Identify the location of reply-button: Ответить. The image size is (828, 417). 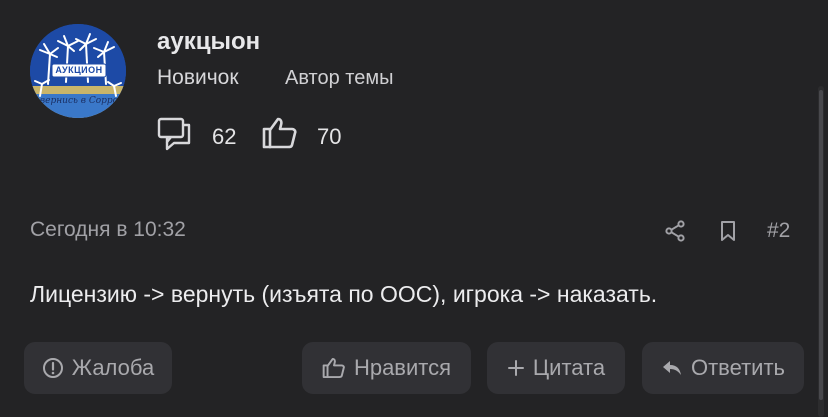
(723, 368).